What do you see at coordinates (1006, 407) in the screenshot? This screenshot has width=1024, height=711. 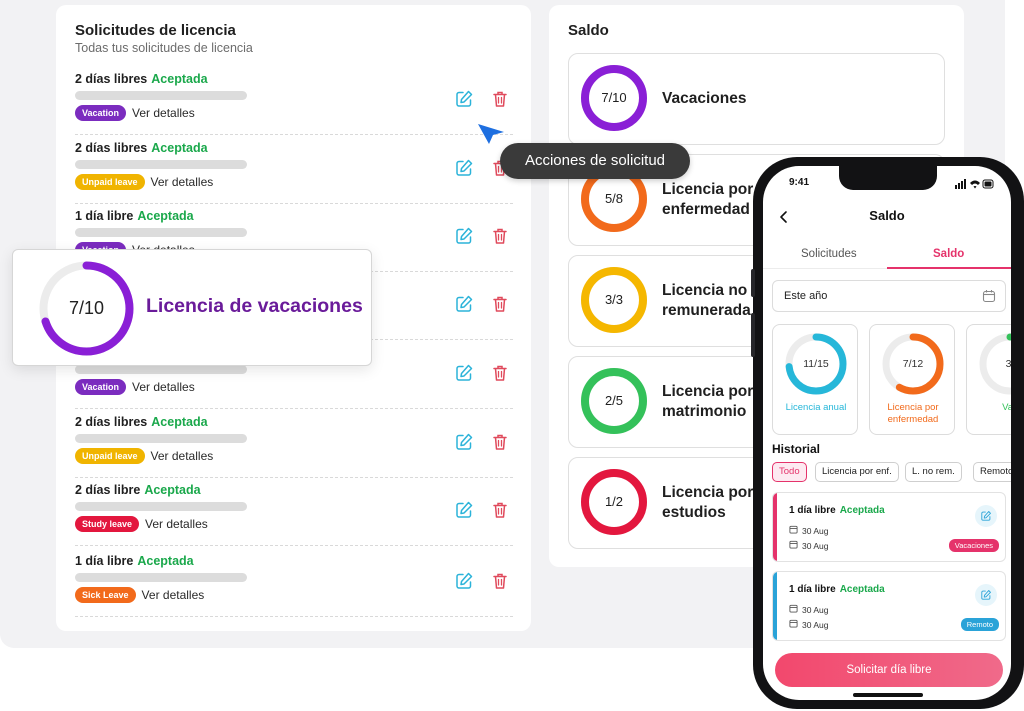 I see `mini-balance-label: Vac` at bounding box center [1006, 407].